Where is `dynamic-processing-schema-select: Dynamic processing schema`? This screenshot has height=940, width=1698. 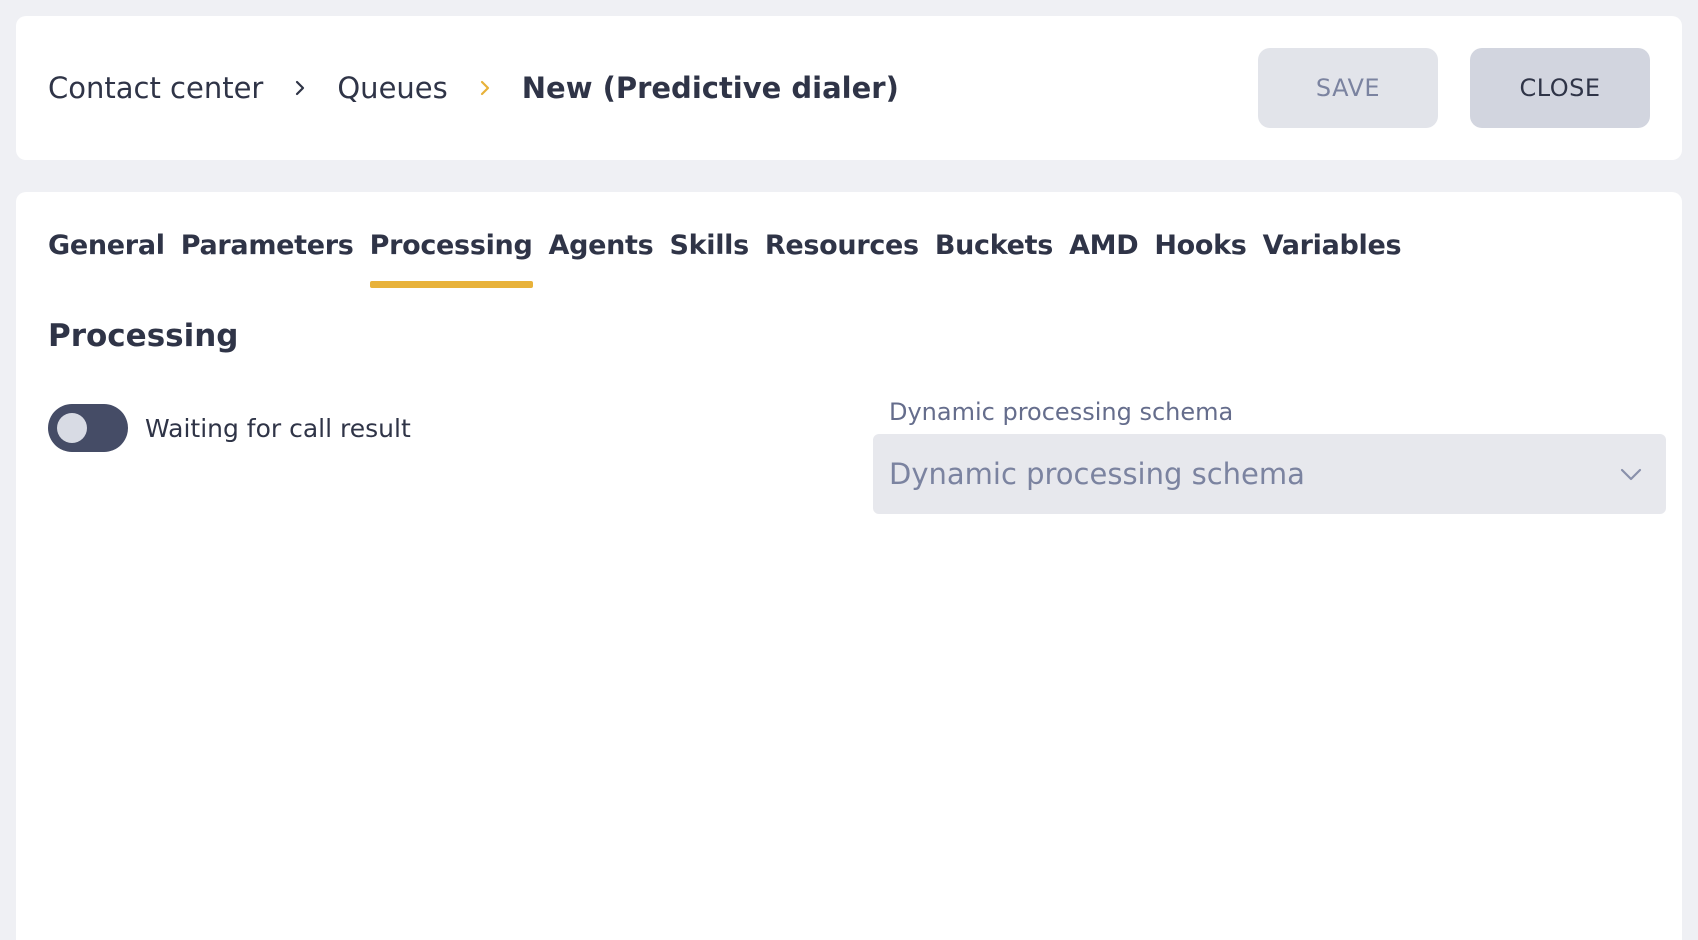
dynamic-processing-schema-select: Dynamic processing schema is located at coordinates (1269, 474).